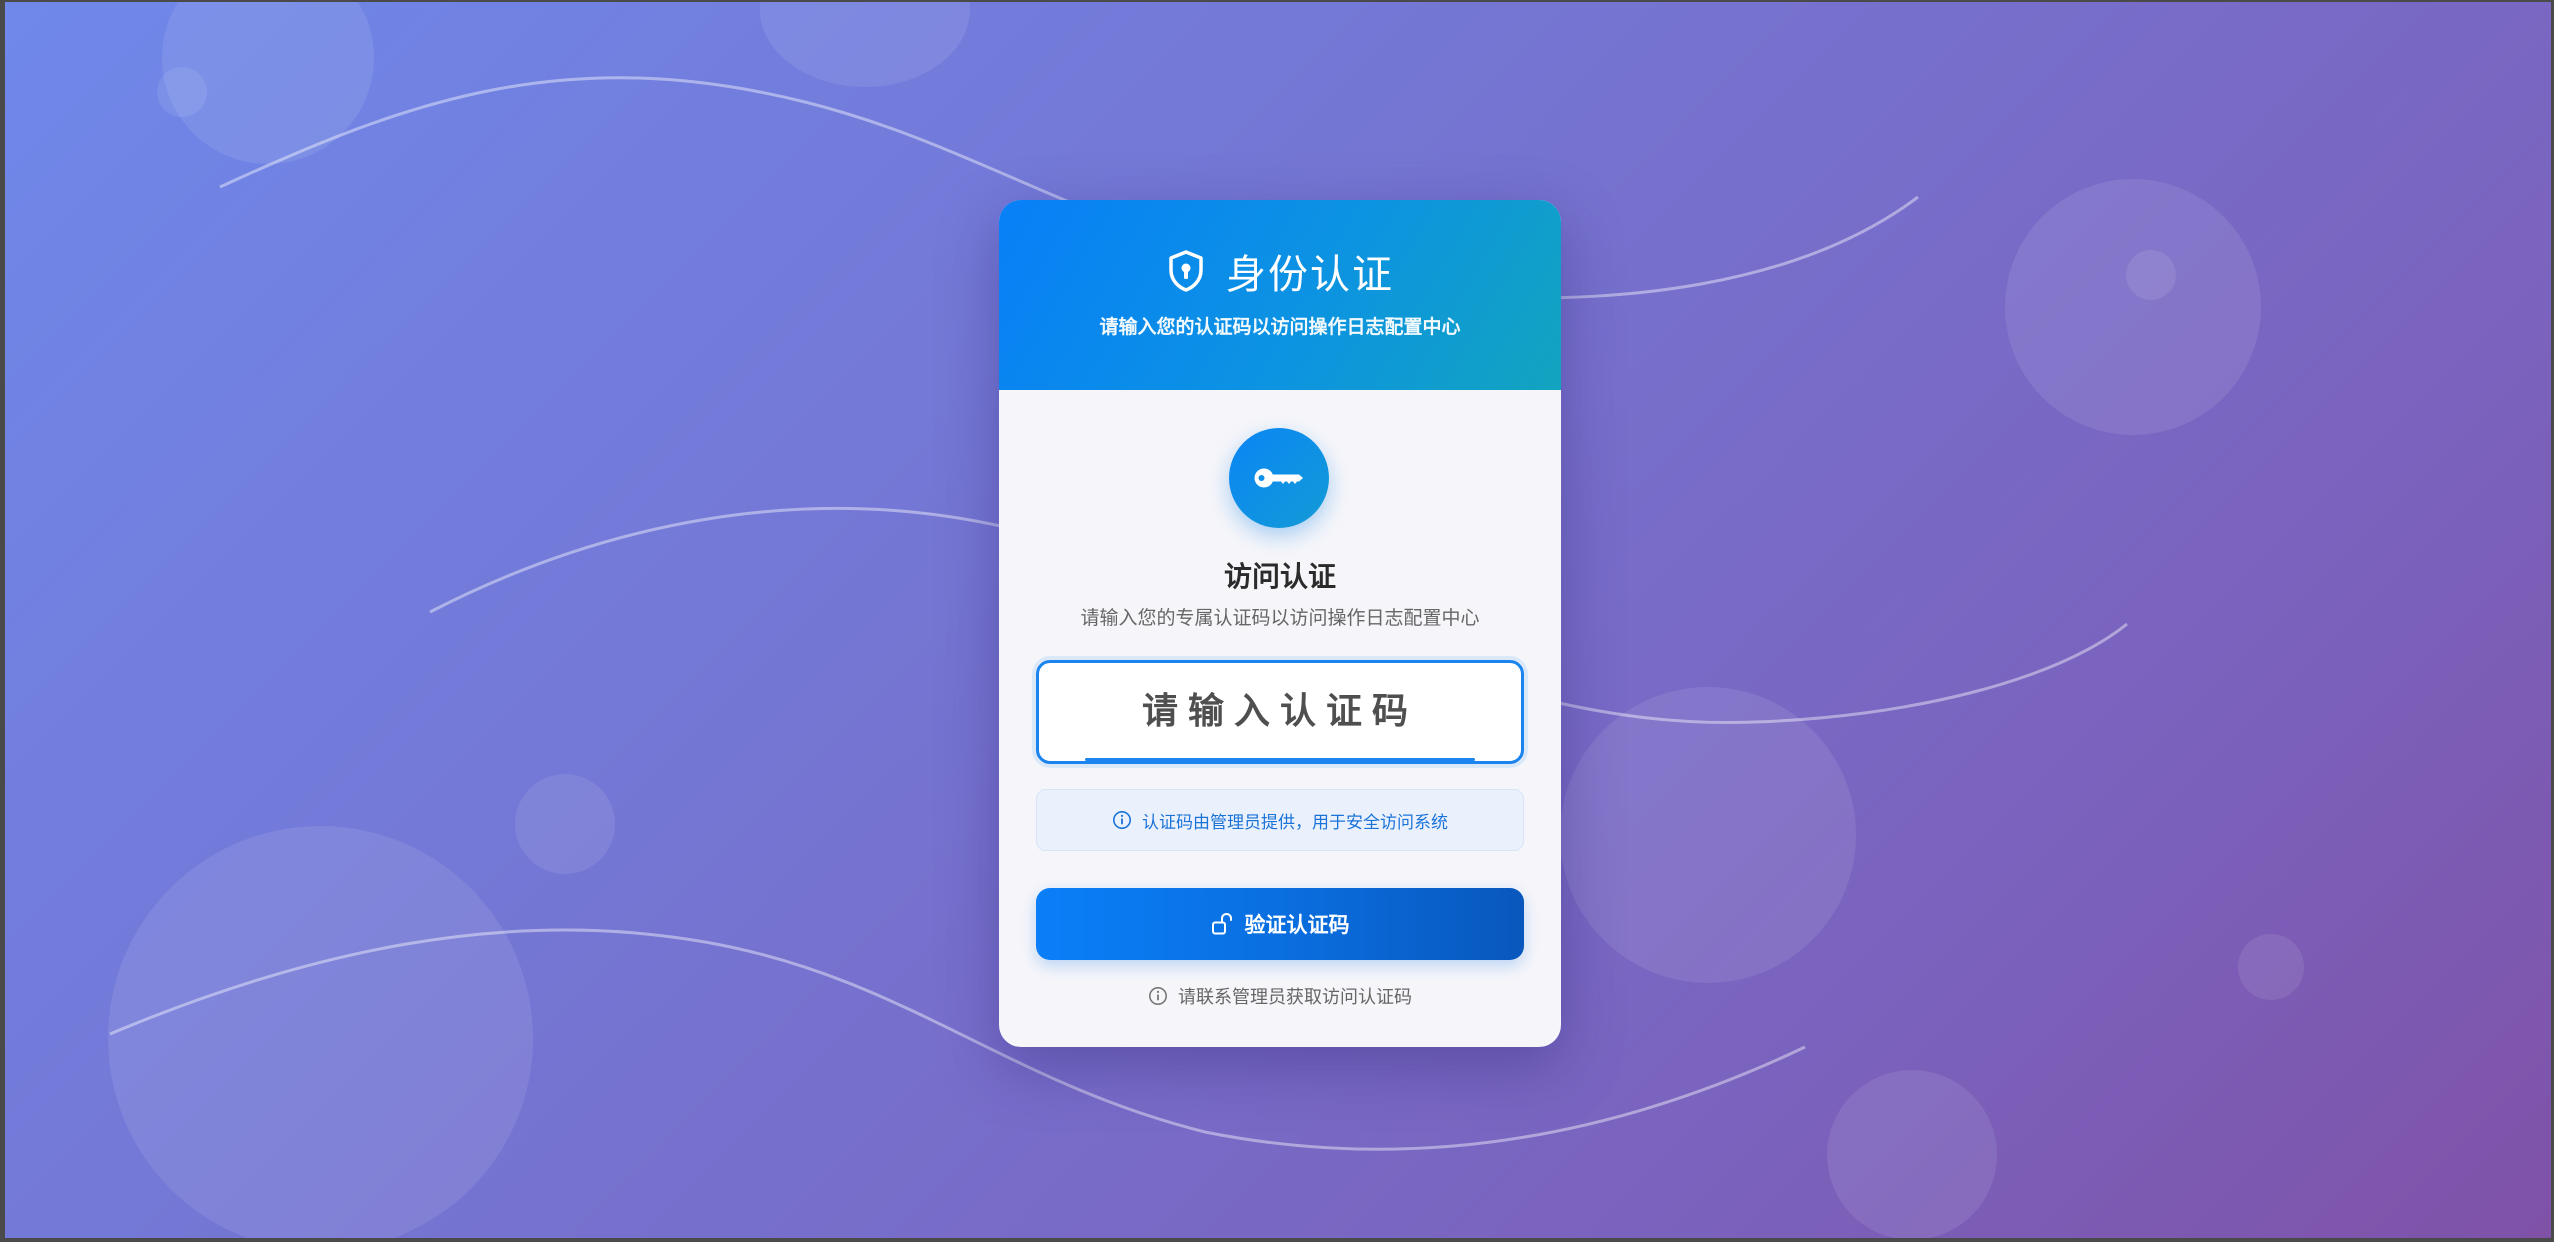  I want to click on auth-description: 请输入您的专属认证码以访问操作日志配置中心, so click(1280, 618).